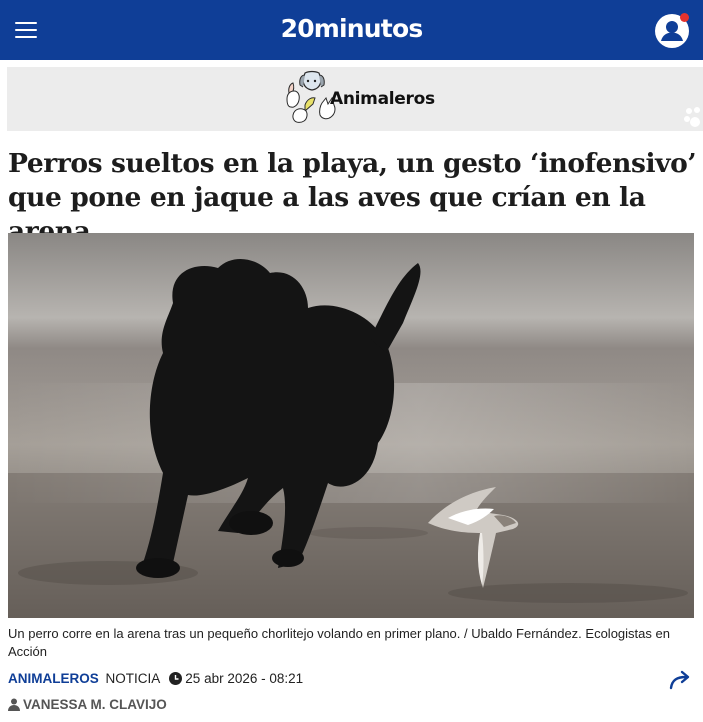  Describe the element at coordinates (132, 678) in the screenshot. I see `article-type-label: NOTICIA` at that location.